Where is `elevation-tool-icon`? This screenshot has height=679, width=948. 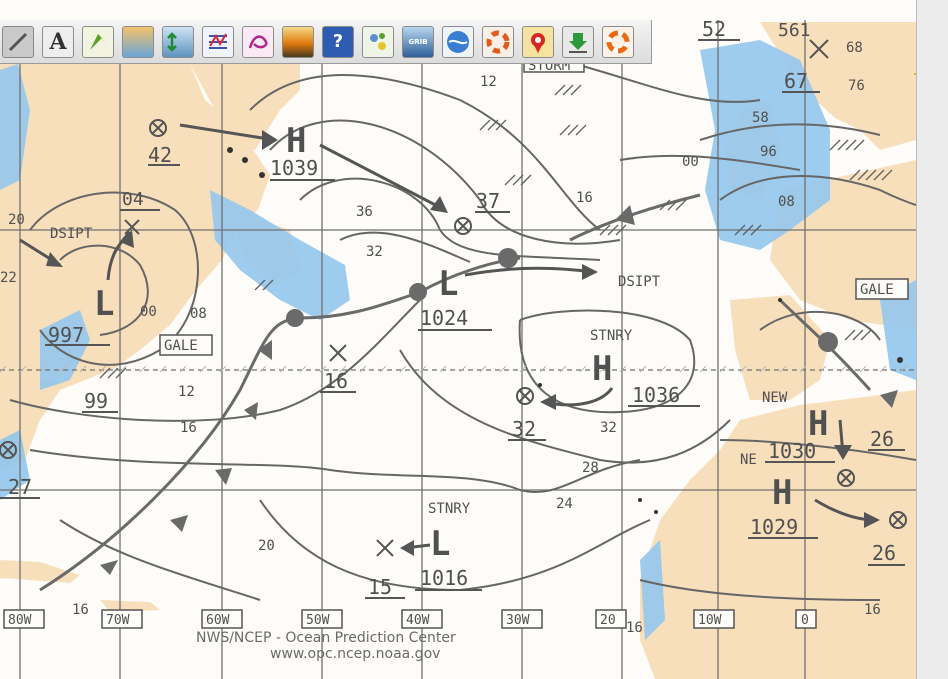 elevation-tool-icon is located at coordinates (178, 41).